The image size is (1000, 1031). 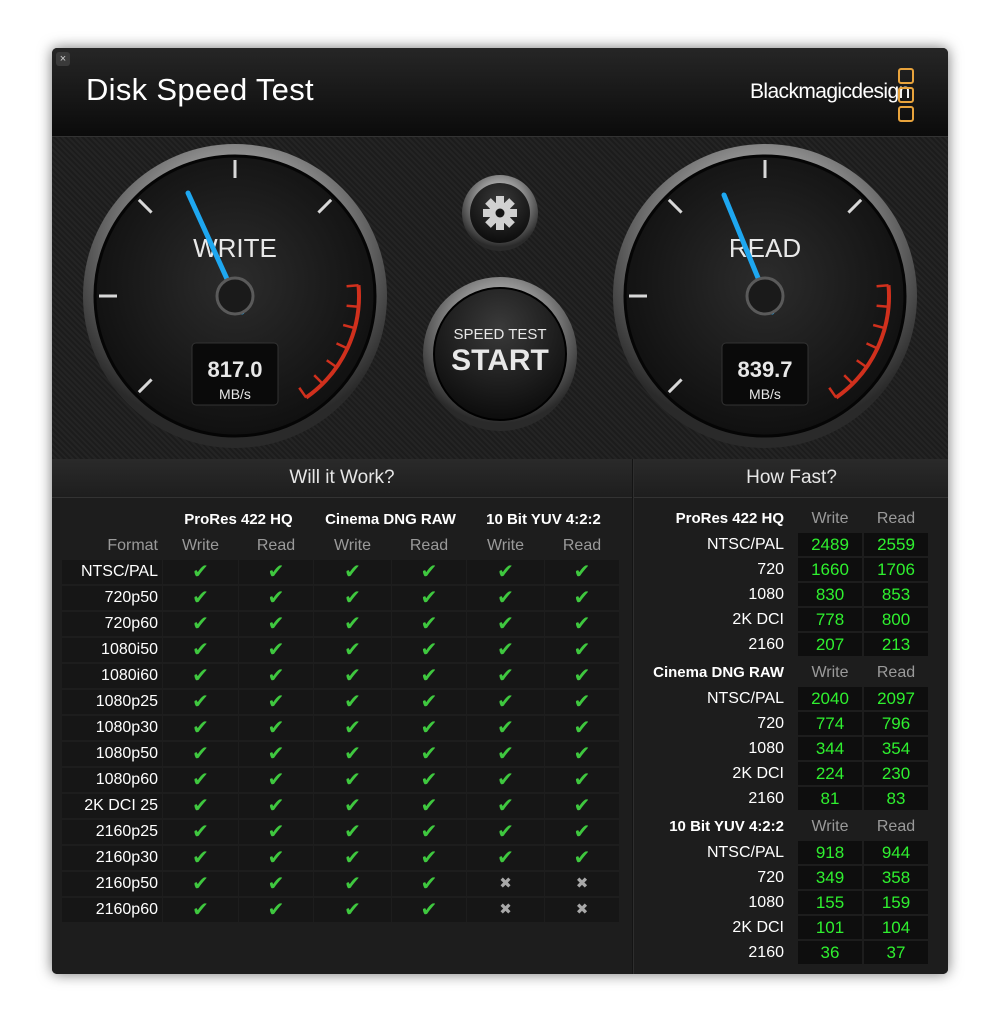 I want to click on start-button-label: START, so click(x=500, y=360).